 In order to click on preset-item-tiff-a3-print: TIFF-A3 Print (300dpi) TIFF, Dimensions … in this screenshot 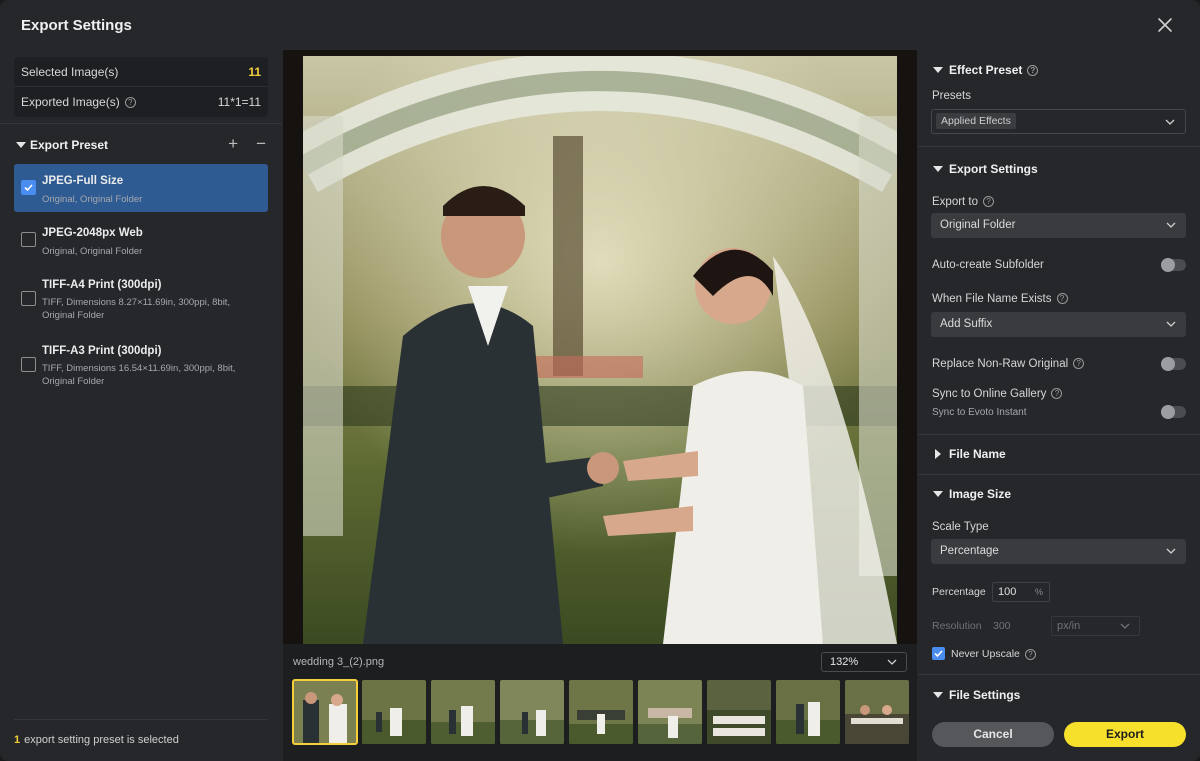, I will do `click(141, 366)`.